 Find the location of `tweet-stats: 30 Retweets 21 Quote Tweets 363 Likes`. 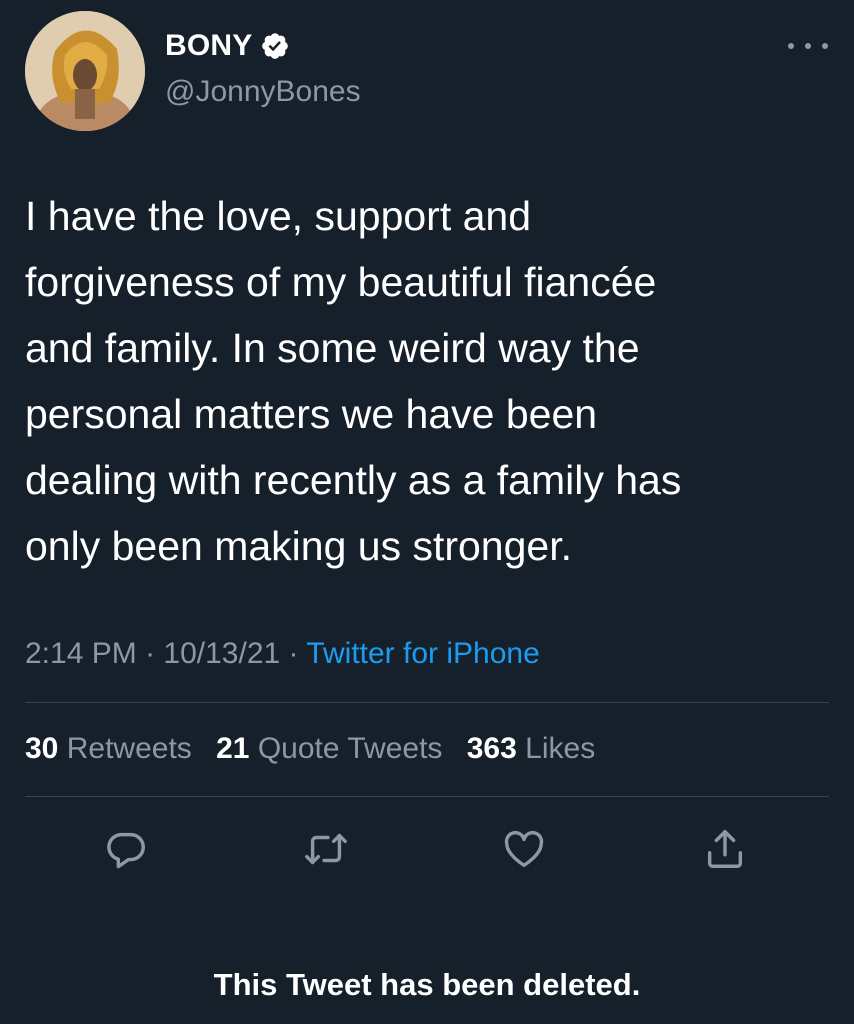

tweet-stats: 30 Retweets 21 Quote Tweets 363 Likes is located at coordinates (318, 749).